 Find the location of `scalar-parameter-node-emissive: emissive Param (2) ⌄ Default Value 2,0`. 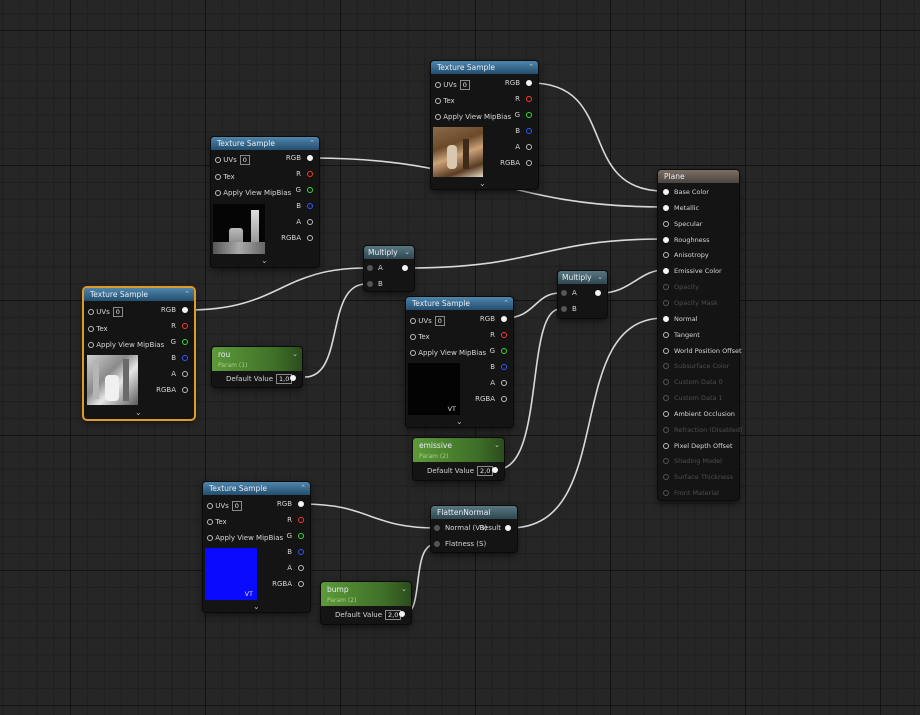

scalar-parameter-node-emissive: emissive Param (2) ⌄ Default Value 2,0 is located at coordinates (458, 459).